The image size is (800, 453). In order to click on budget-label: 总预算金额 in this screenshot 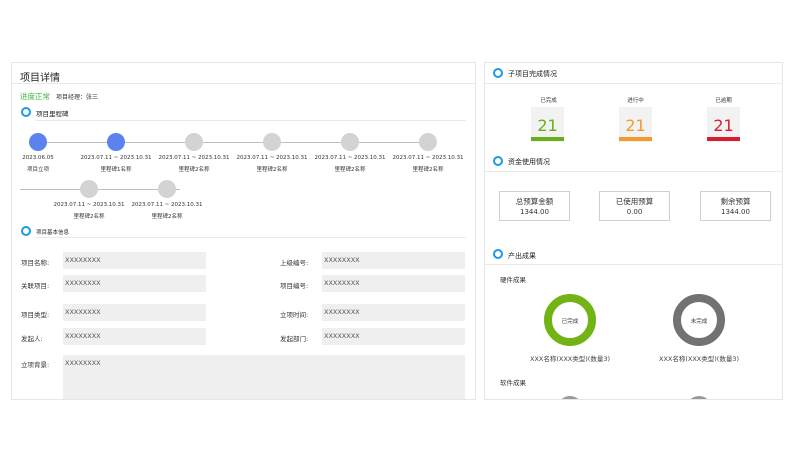, I will do `click(534, 201)`.